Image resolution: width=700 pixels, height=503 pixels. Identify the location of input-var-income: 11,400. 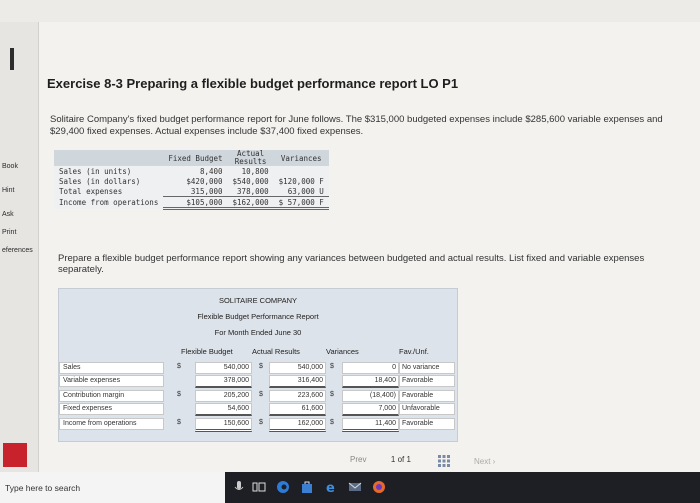
(370, 425).